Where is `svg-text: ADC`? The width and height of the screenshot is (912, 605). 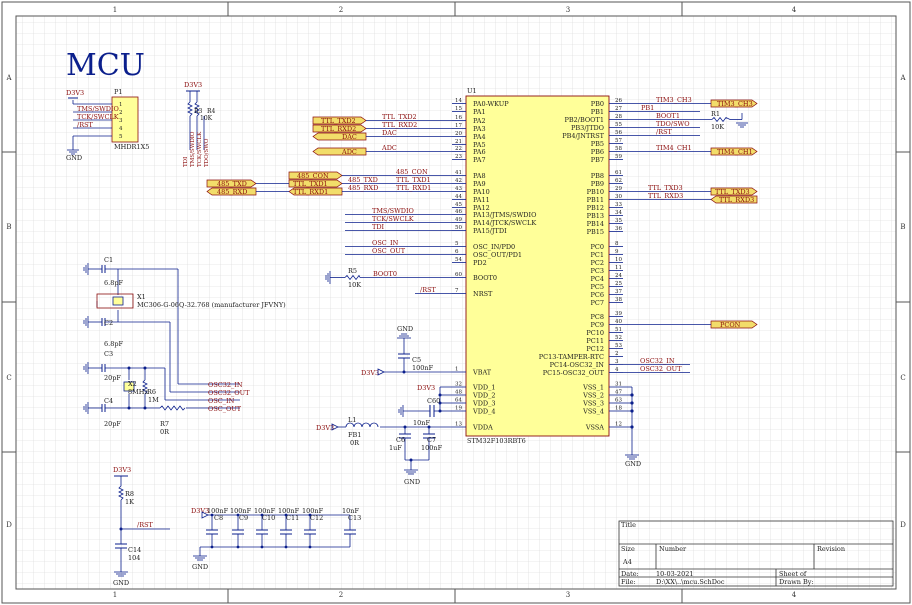 svg-text: ADC is located at coordinates (349, 152).